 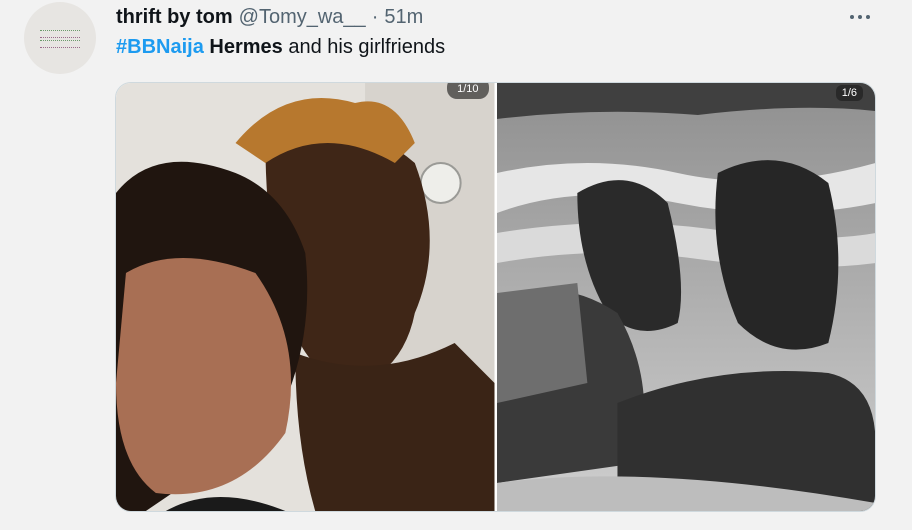 I want to click on brand-logo-icon, so click(x=60, y=34).